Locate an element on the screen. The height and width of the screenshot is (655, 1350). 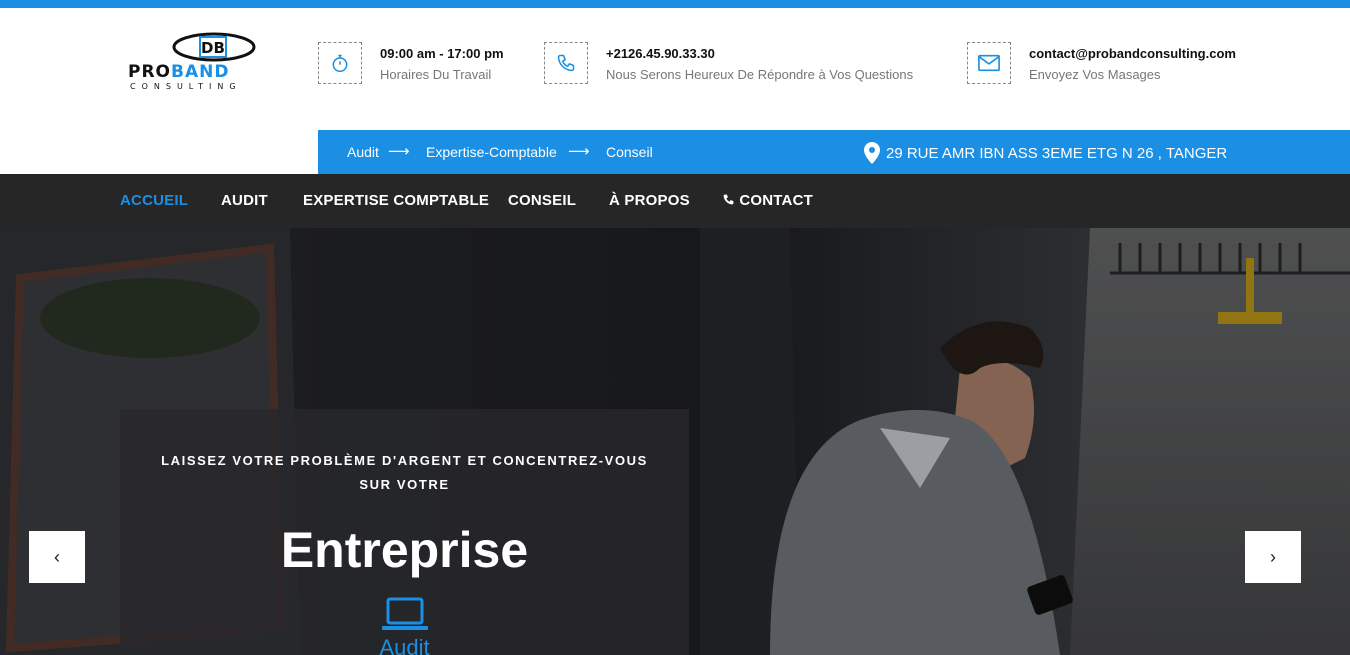
top-accent-bar is located at coordinates (675, 4).